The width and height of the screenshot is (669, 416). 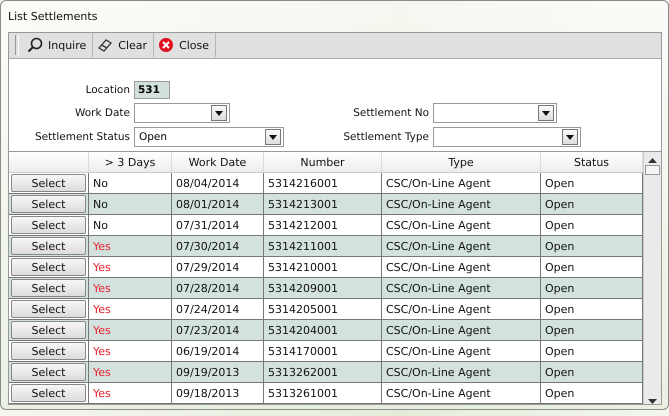 What do you see at coordinates (507, 137) in the screenshot?
I see `settlement-type-field` at bounding box center [507, 137].